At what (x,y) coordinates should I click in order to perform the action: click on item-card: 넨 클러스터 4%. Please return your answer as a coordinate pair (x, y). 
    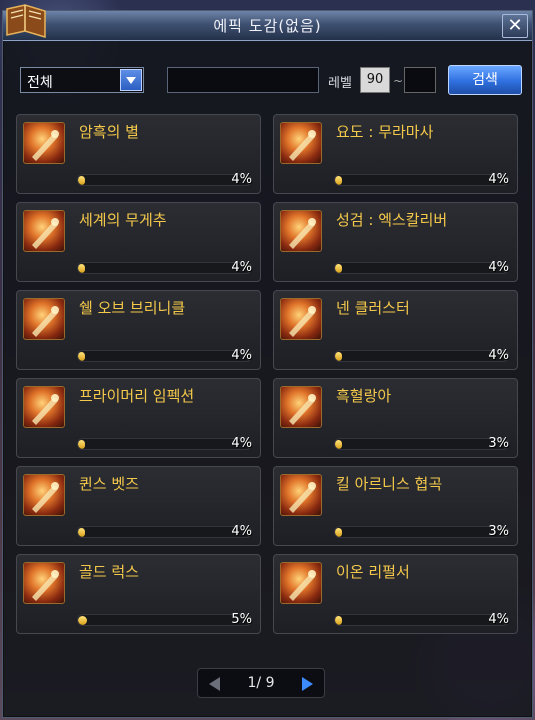
    Looking at the image, I should click on (395, 330).